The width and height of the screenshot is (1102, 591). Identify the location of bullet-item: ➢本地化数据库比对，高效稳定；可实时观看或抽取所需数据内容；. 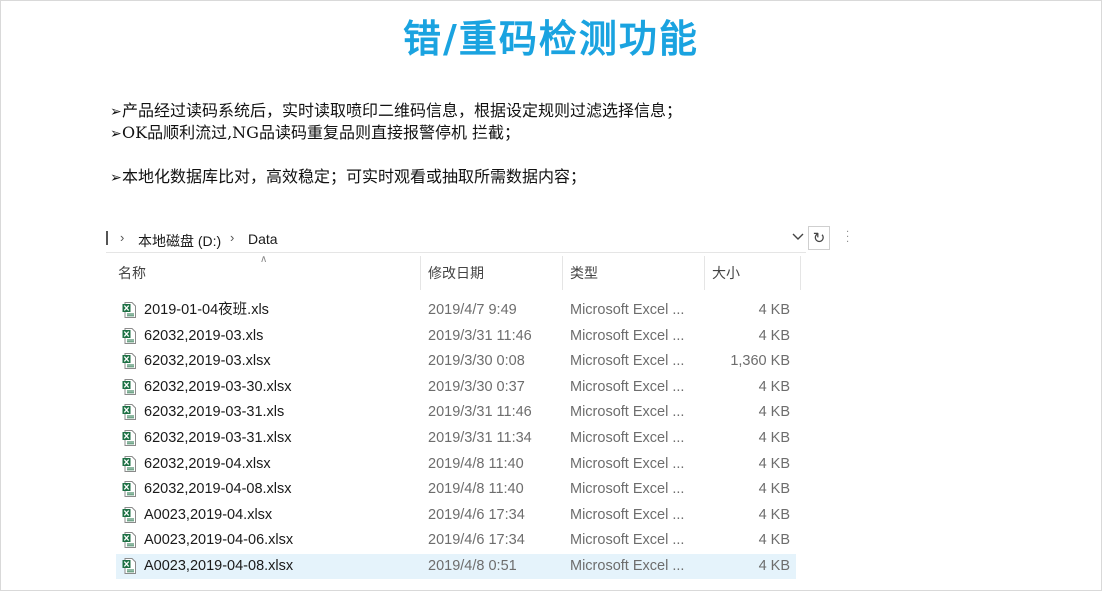
(396, 177).